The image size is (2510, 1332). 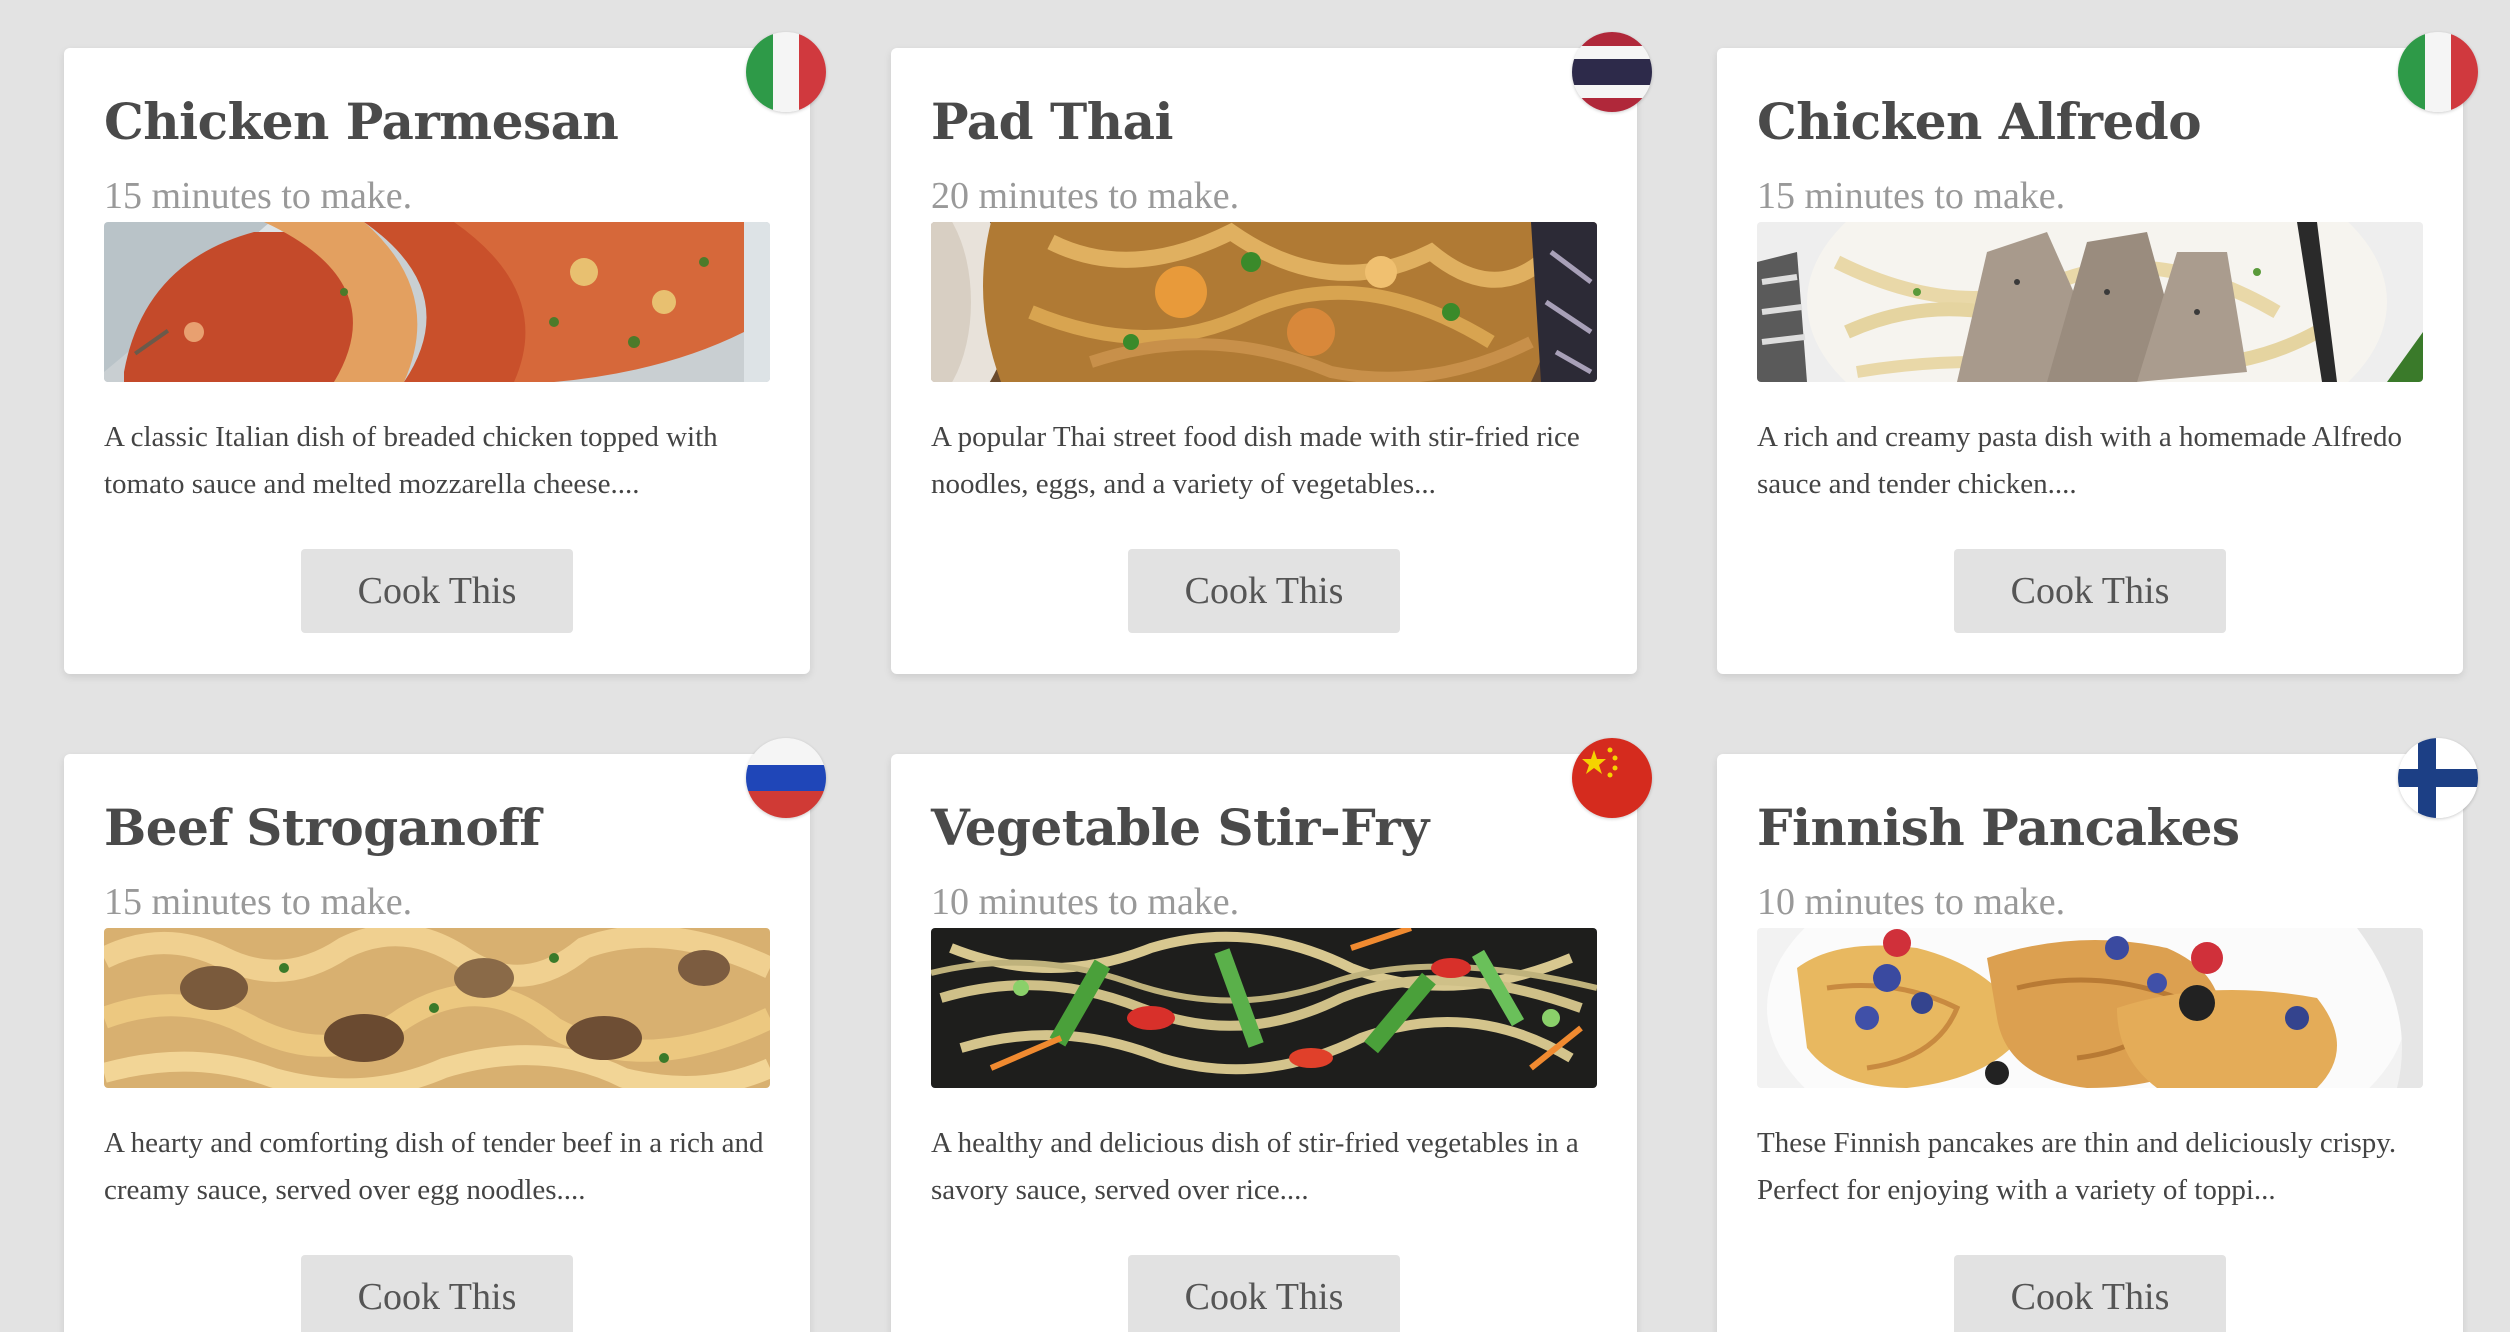 I want to click on chicken-parmesan-photo, so click(x=437, y=302).